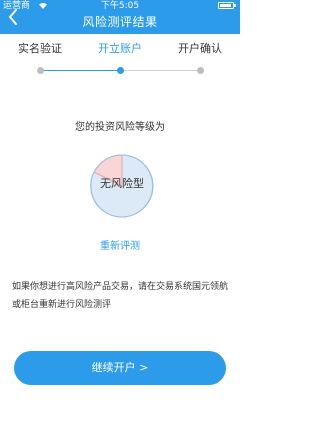 This screenshot has width=320, height=426. I want to click on battery-fill, so click(225, 5).